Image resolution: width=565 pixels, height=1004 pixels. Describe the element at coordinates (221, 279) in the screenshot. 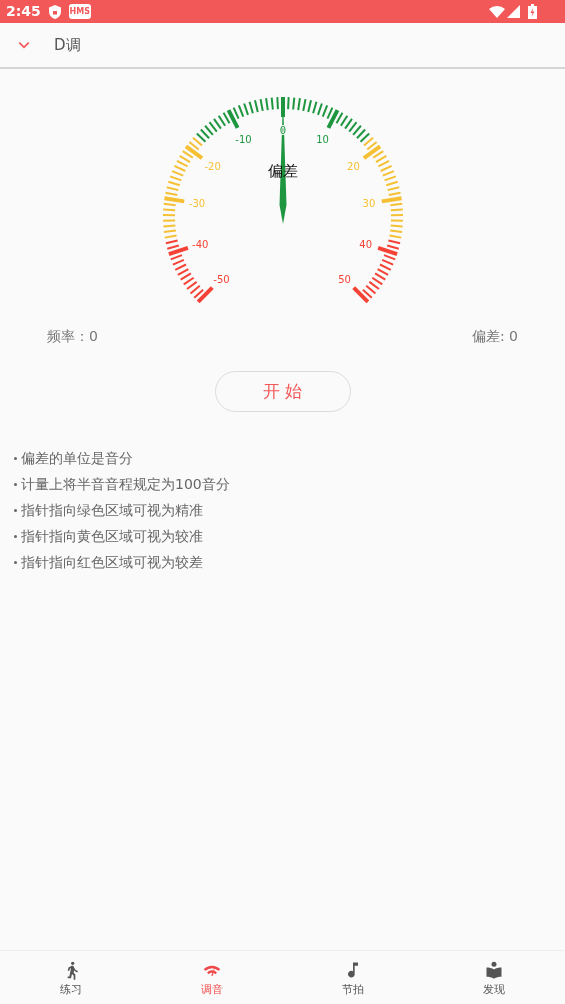

I see `scale-label: -50` at that location.